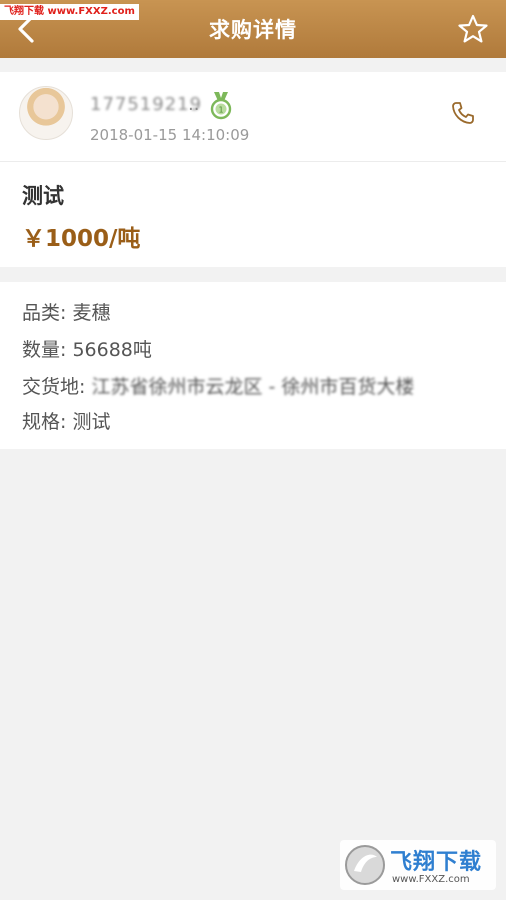 Image resolution: width=506 pixels, height=900 pixels. I want to click on location-label: 交货地:, so click(54, 387).